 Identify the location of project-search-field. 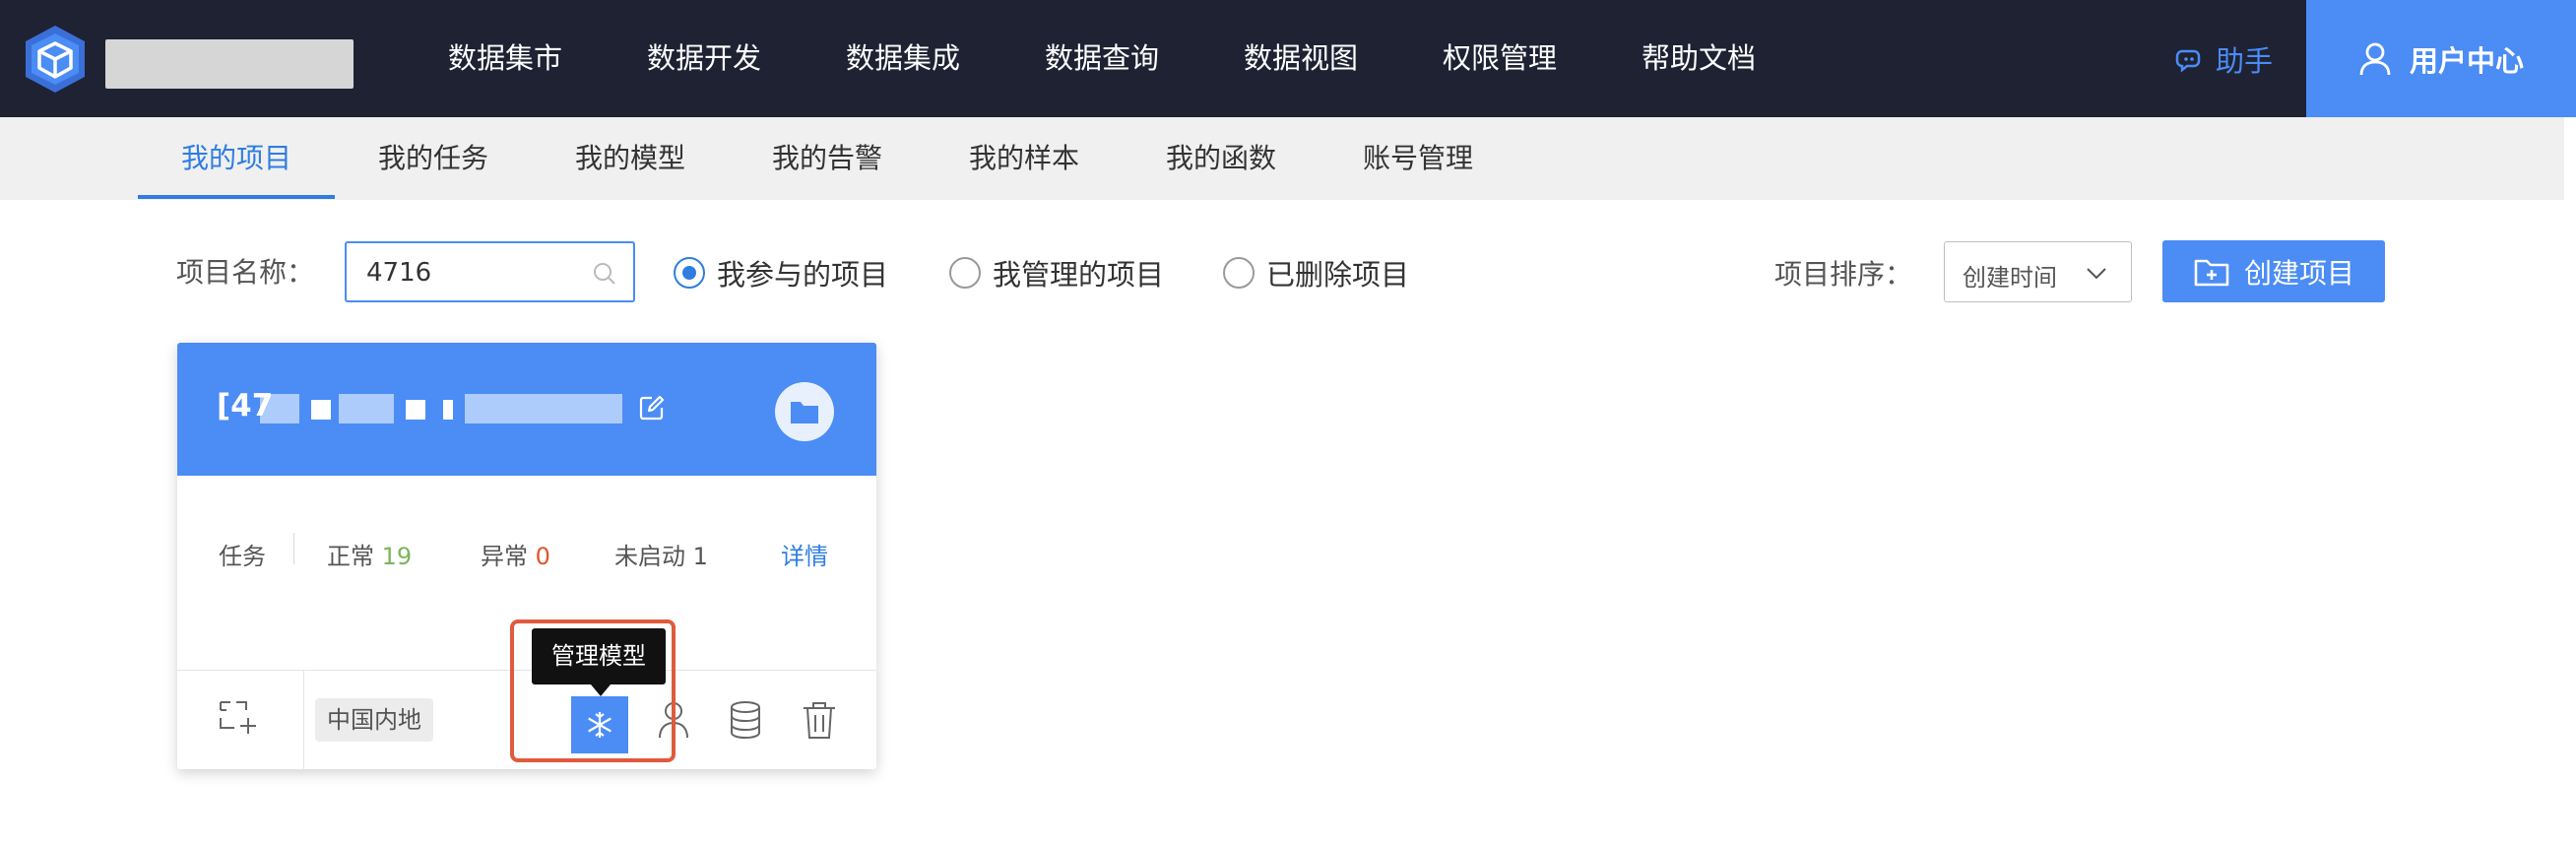
(490, 272).